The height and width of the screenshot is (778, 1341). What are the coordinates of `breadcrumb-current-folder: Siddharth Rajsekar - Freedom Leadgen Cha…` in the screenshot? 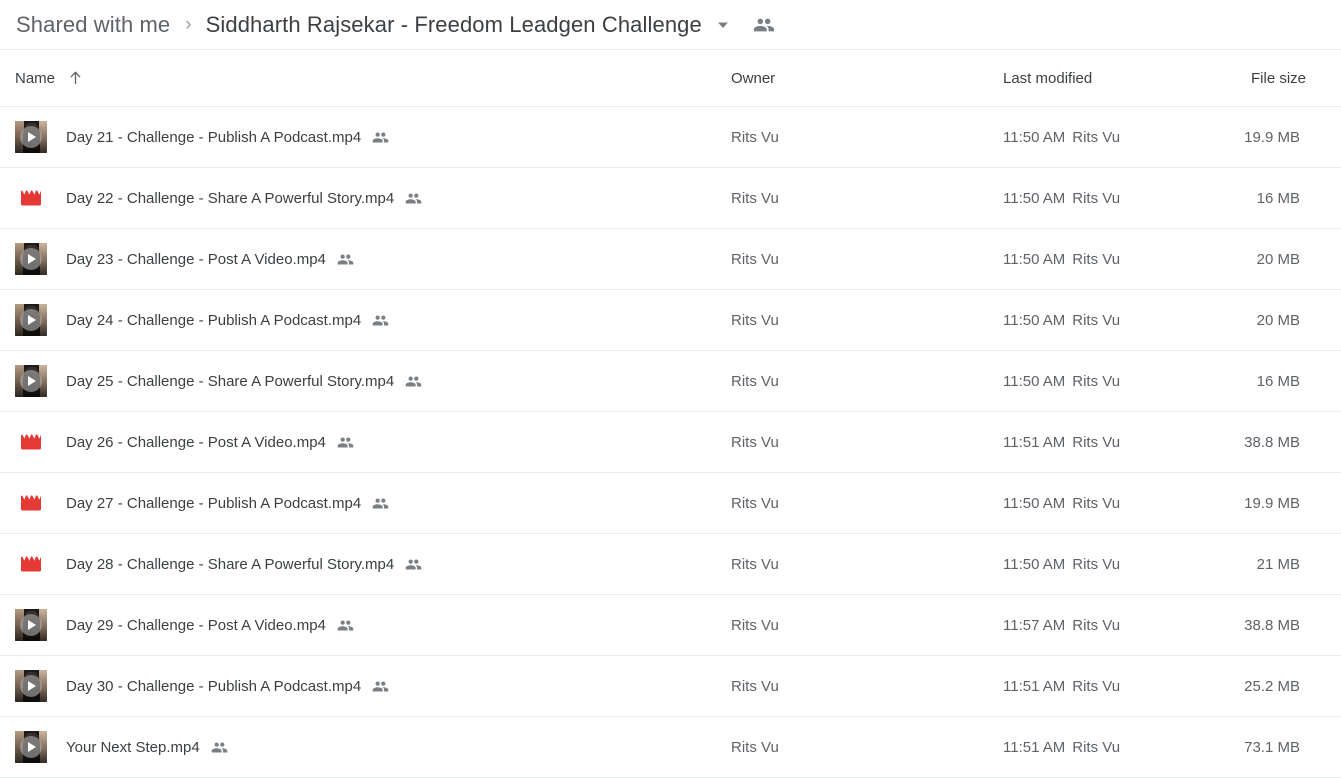 It's located at (453, 24).